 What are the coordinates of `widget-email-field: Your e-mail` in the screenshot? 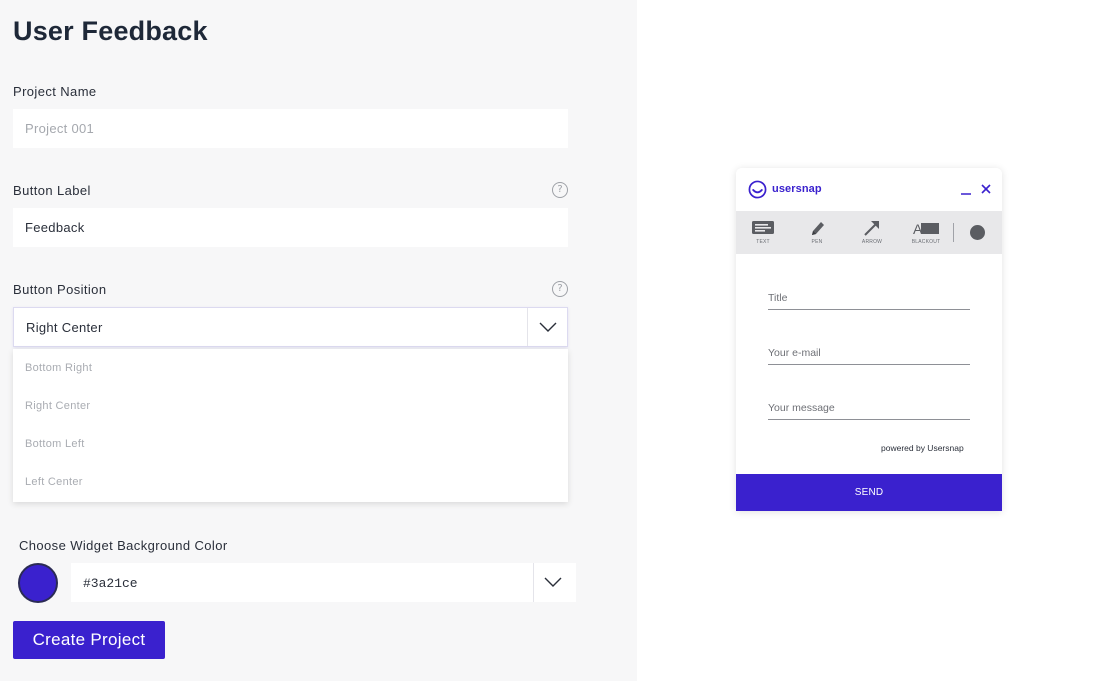 It's located at (869, 355).